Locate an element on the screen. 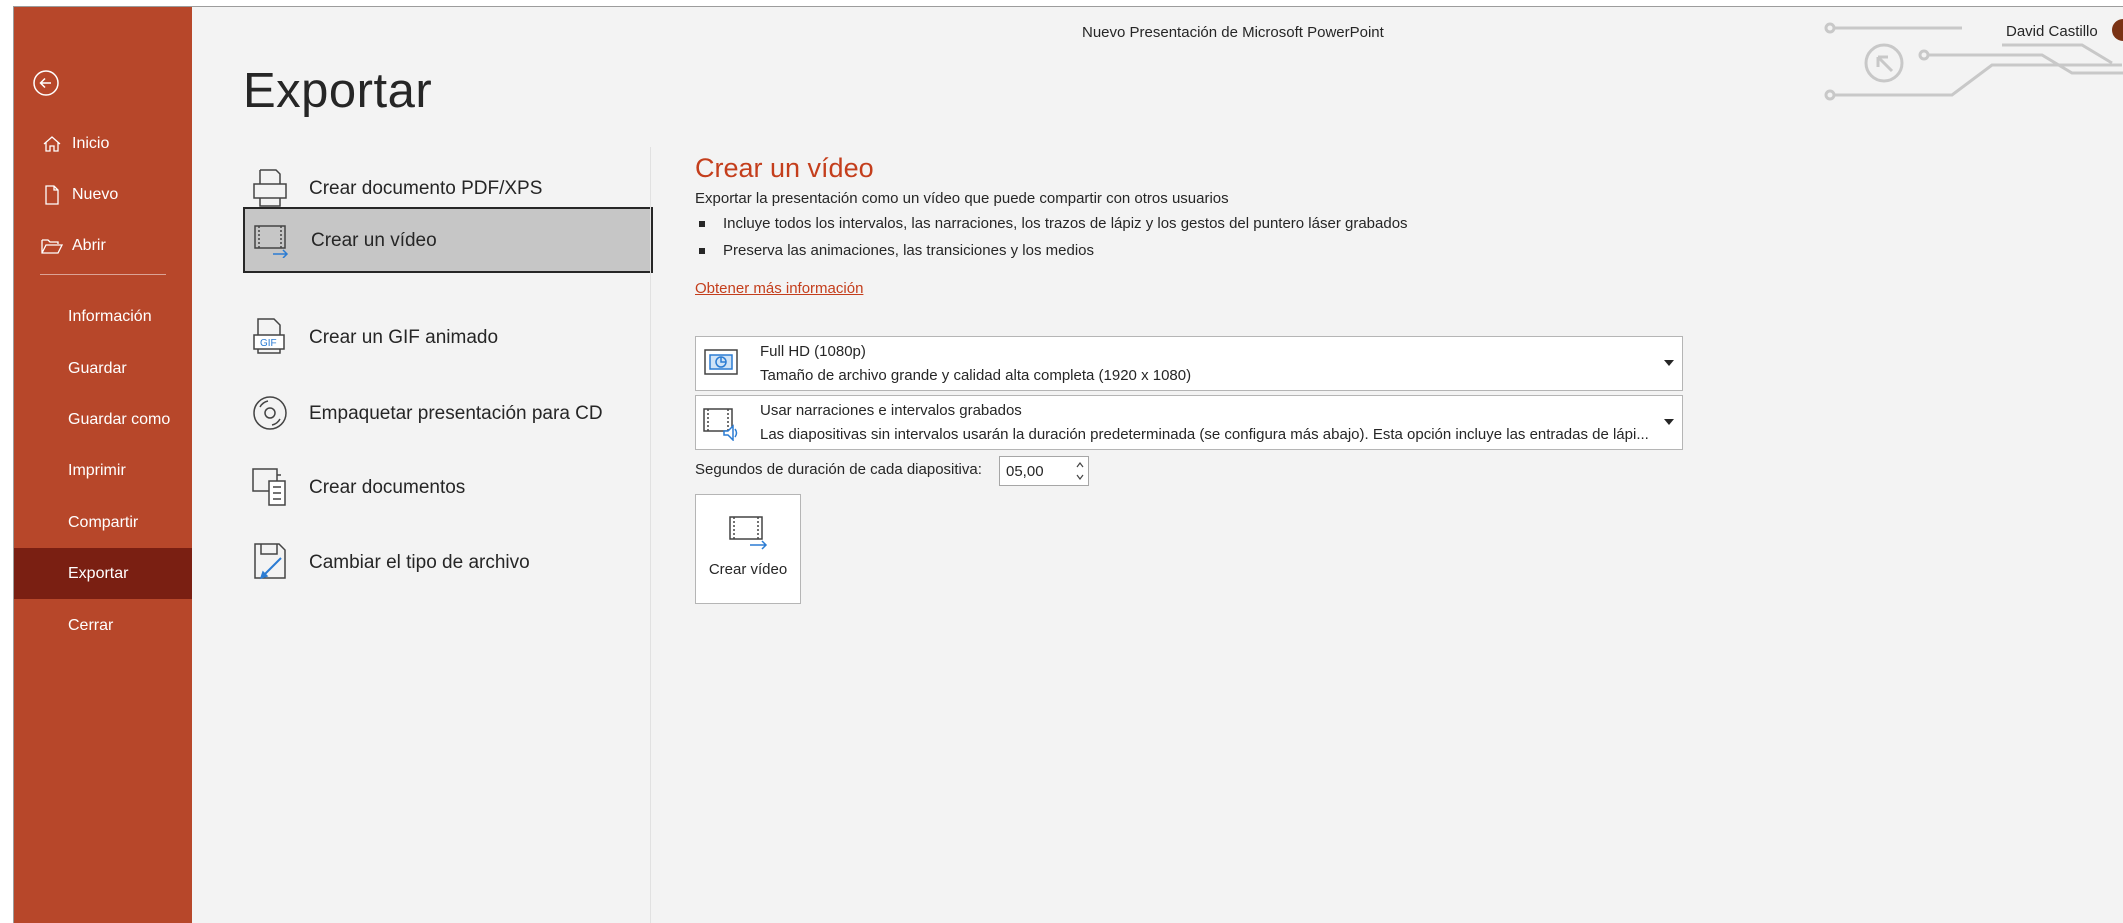 This screenshot has width=2123, height=923. narration-timing-icon is located at coordinates (720, 424).